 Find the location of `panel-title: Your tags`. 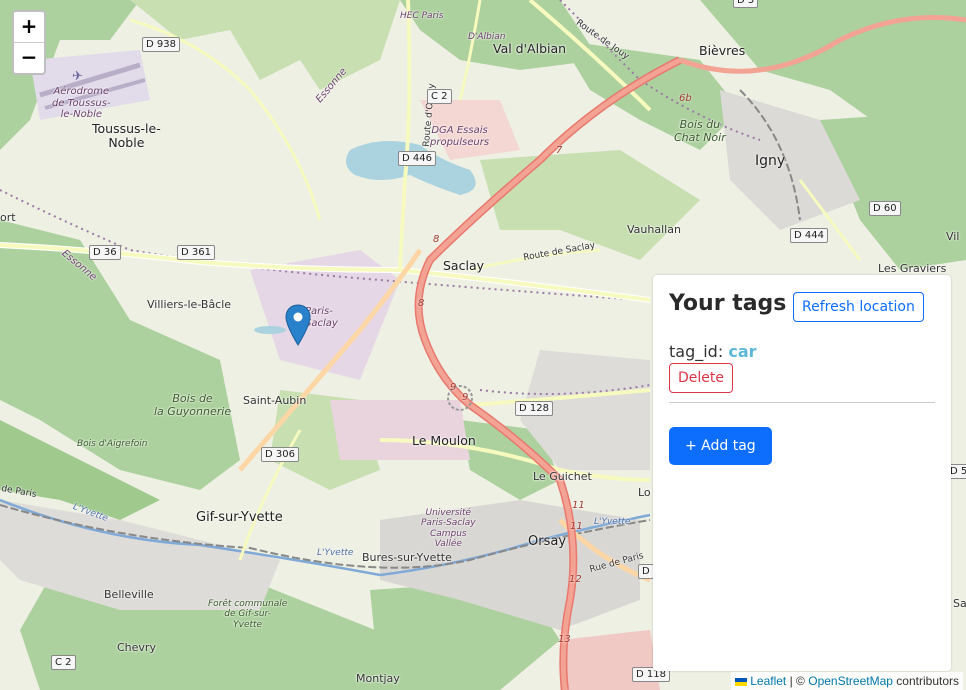

panel-title: Your tags is located at coordinates (728, 303).